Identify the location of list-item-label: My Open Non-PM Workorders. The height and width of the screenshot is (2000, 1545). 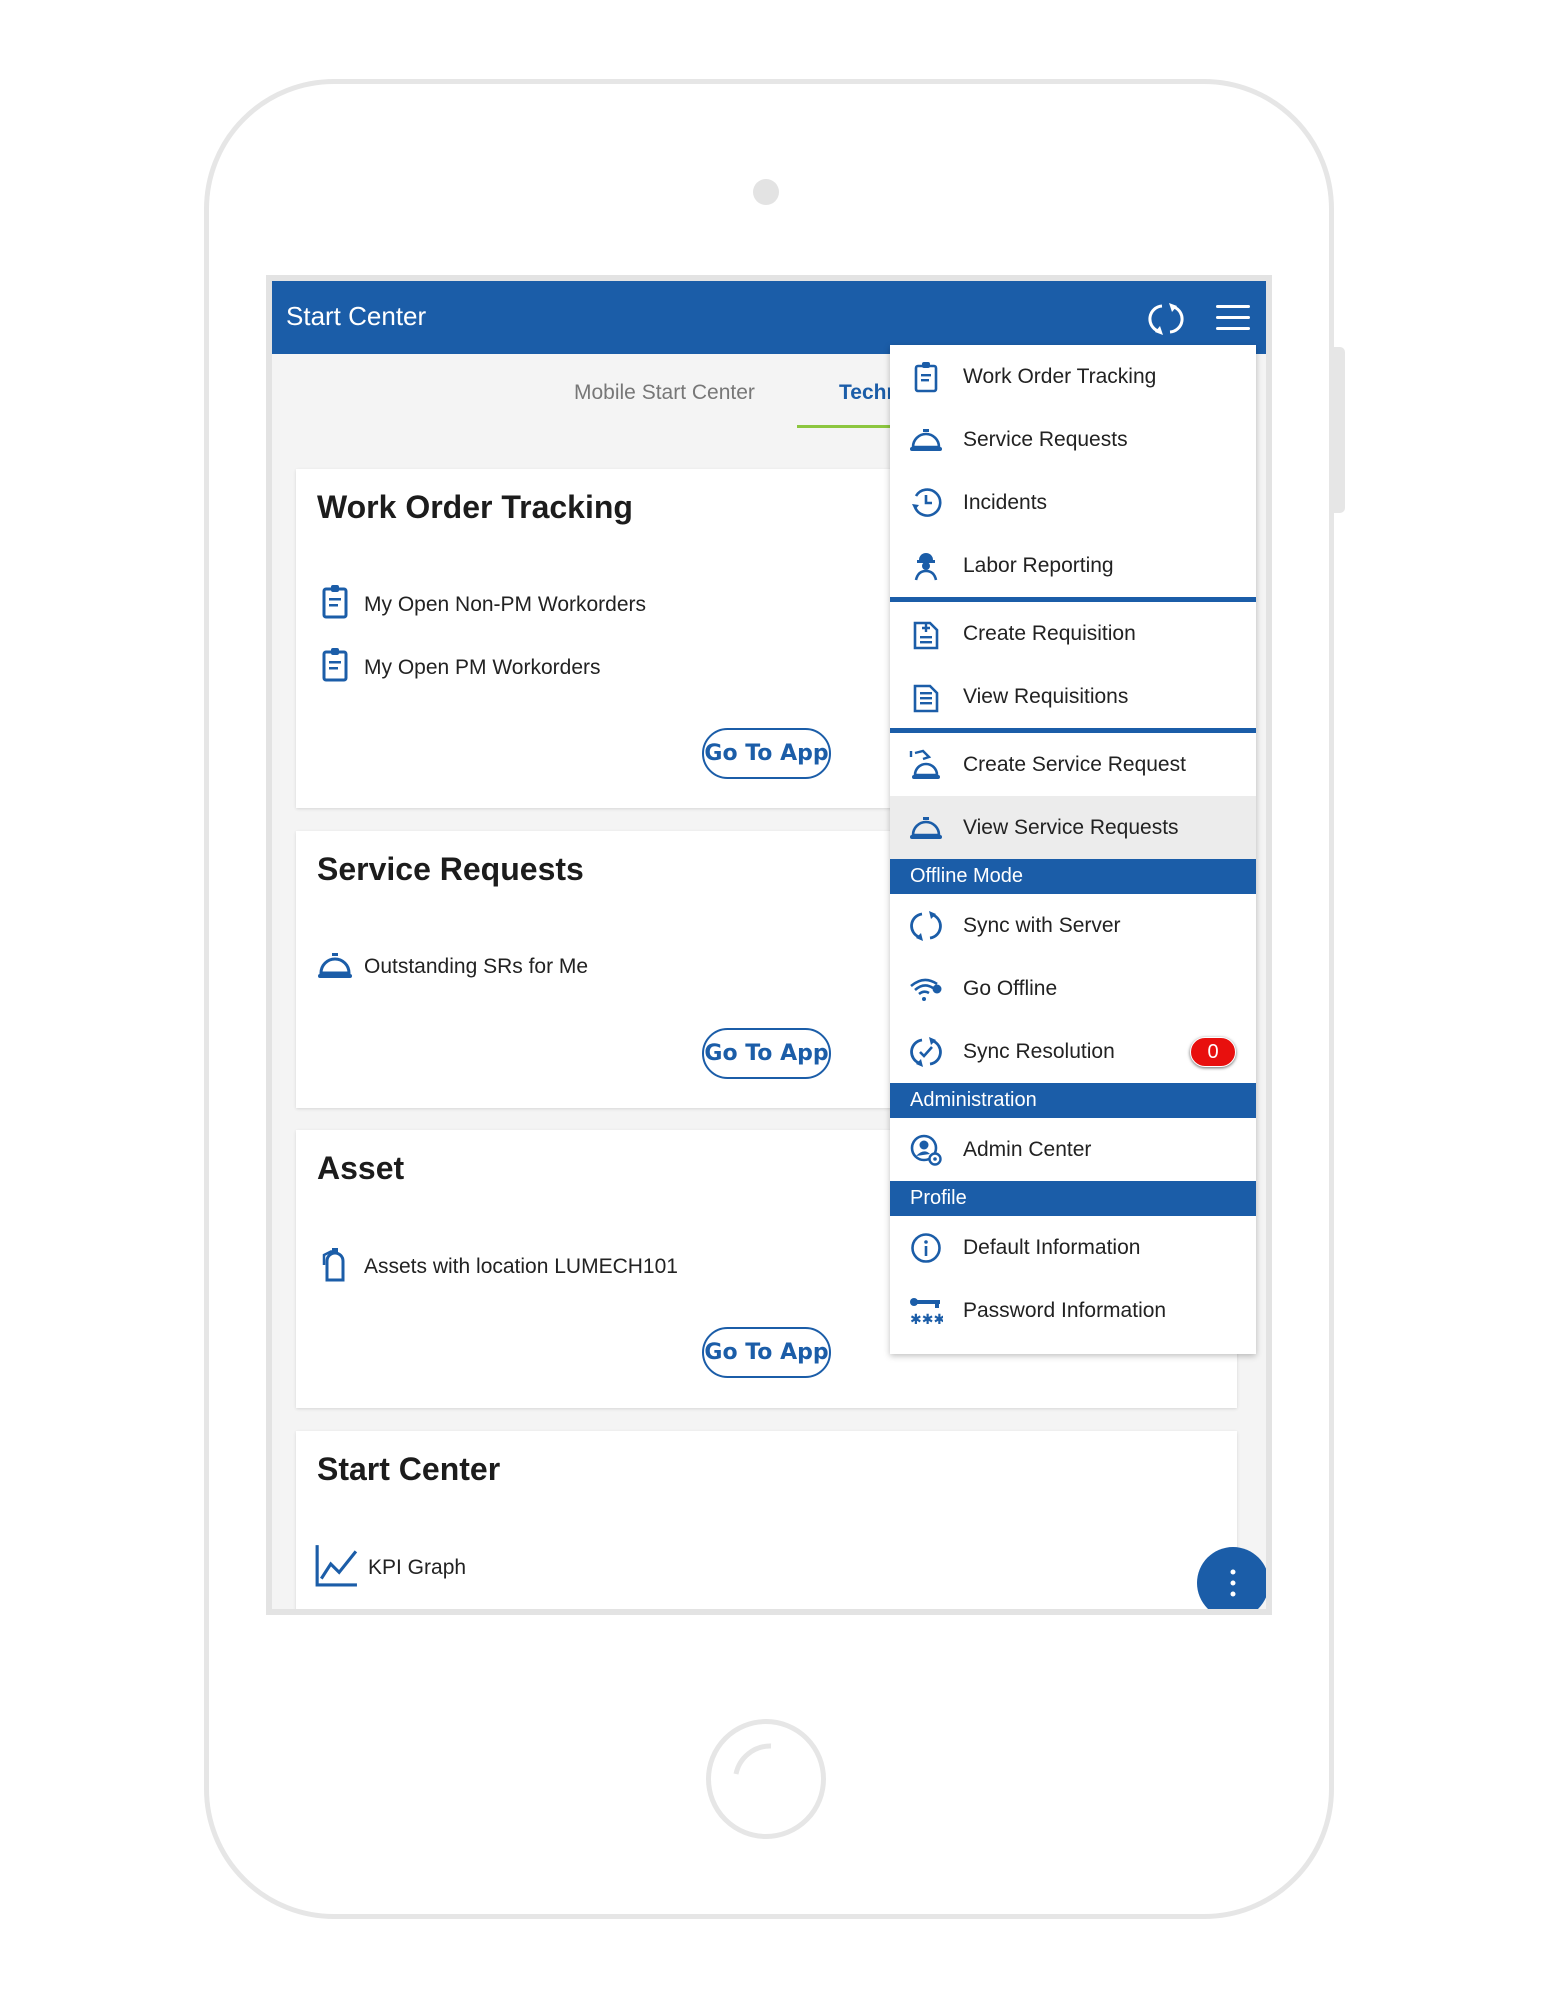
(505, 604).